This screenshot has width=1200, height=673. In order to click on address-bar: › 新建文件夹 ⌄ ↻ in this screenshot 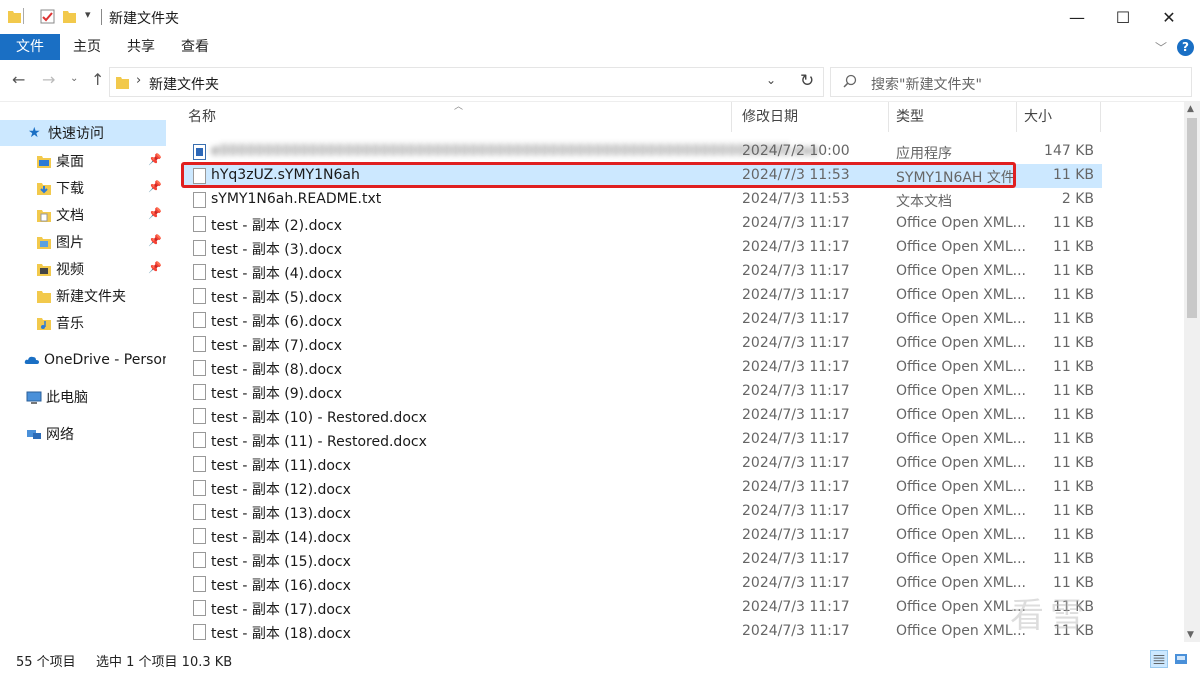, I will do `click(466, 82)`.